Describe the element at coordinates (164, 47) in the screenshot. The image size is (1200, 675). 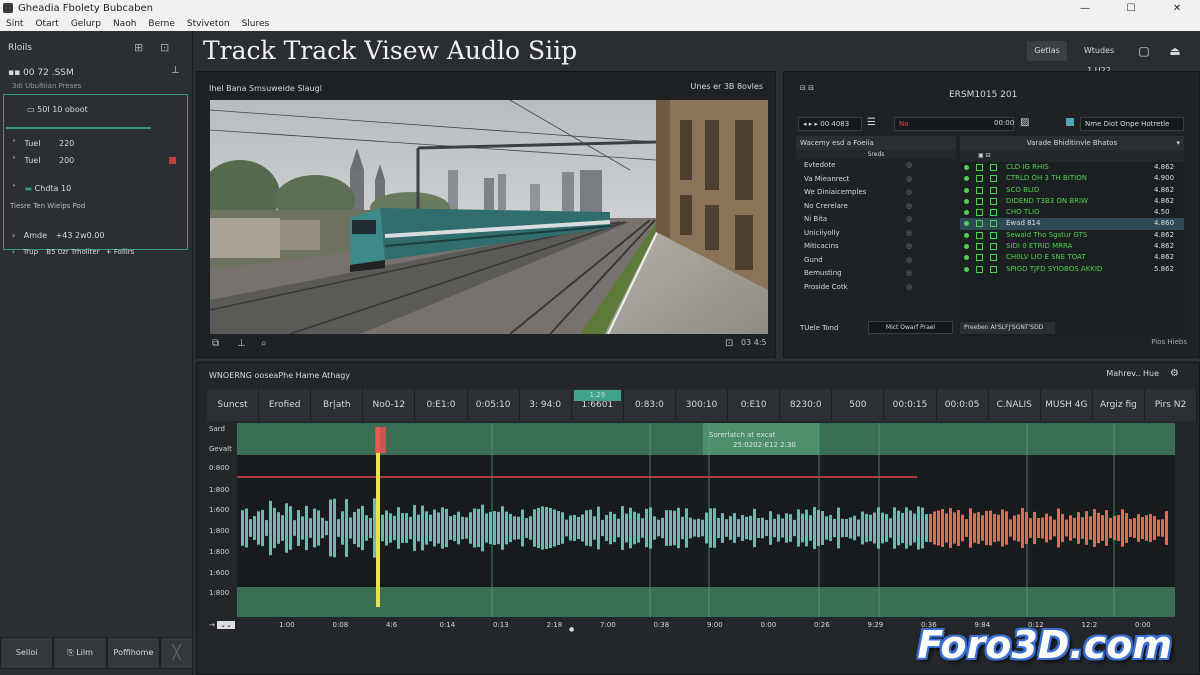
I see `layout-icon: ⊡` at that location.